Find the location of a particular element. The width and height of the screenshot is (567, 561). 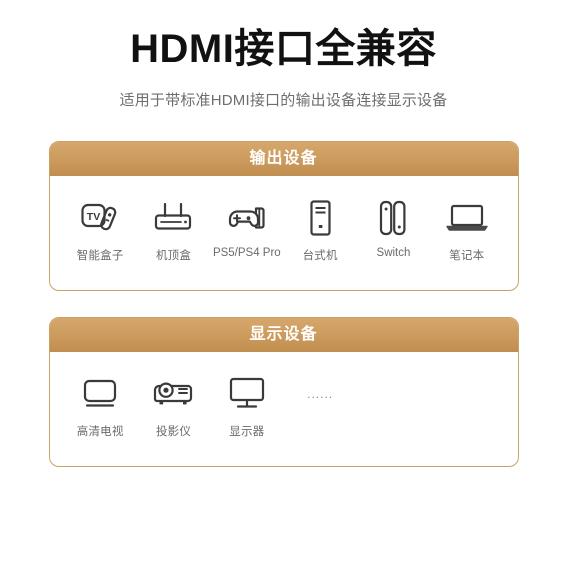

device-label: 台式机 is located at coordinates (320, 256).